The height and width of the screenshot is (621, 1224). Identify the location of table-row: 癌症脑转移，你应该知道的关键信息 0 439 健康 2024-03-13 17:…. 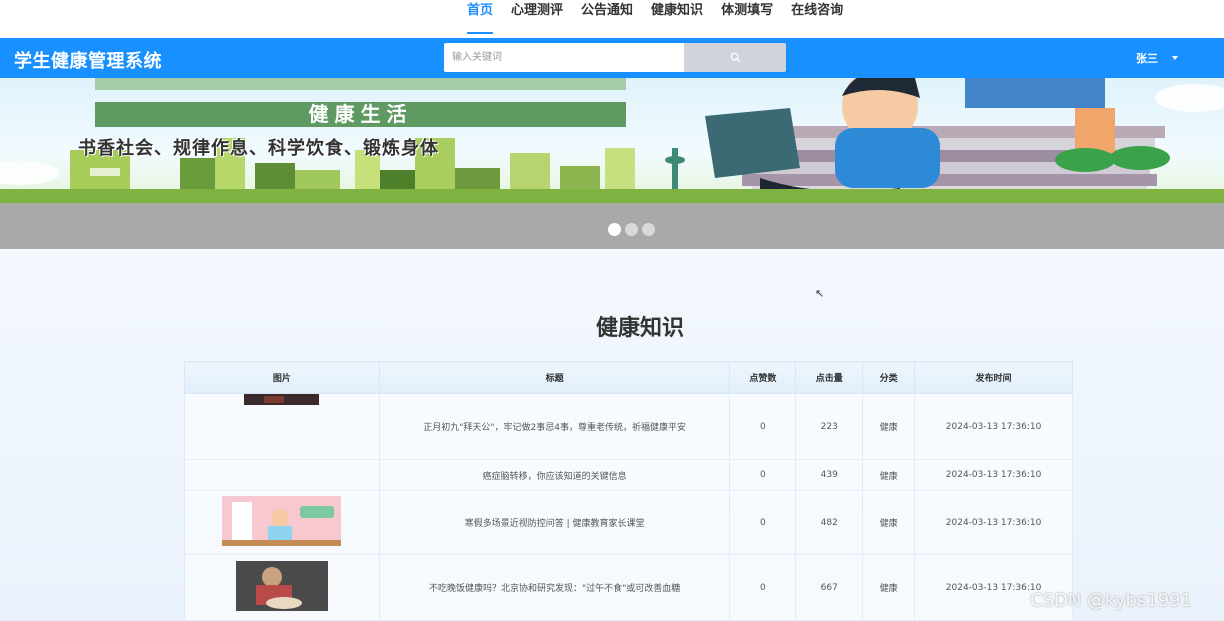
(628, 475).